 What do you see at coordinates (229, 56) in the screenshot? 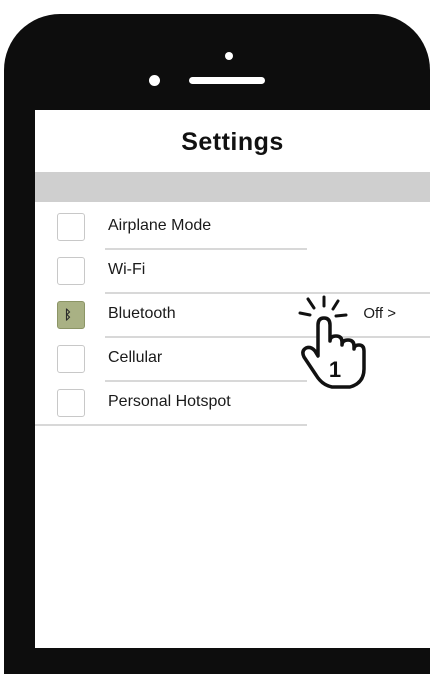
I see `camera-icon` at bounding box center [229, 56].